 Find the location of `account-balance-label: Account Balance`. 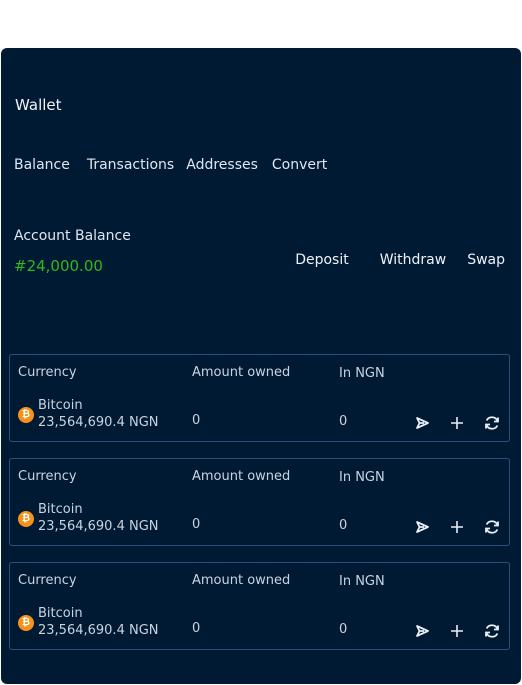

account-balance-label: Account Balance is located at coordinates (72, 236).